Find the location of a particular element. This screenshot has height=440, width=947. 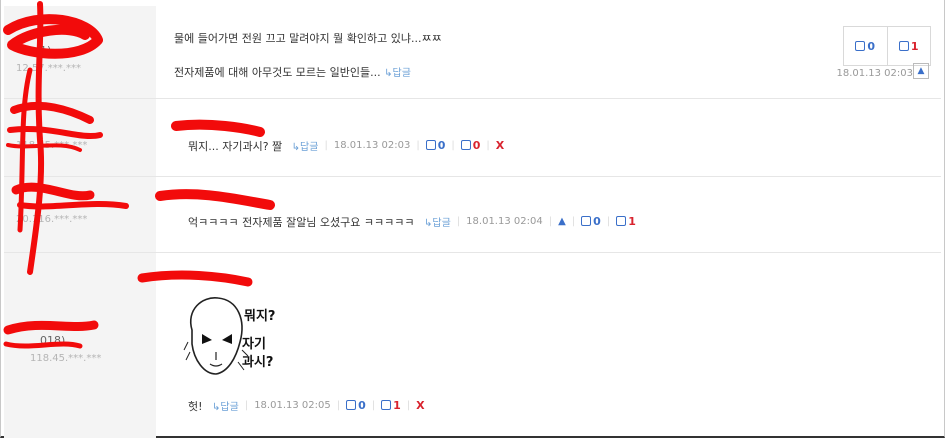

comment-ip: 12.57.***.*** is located at coordinates (48, 68).